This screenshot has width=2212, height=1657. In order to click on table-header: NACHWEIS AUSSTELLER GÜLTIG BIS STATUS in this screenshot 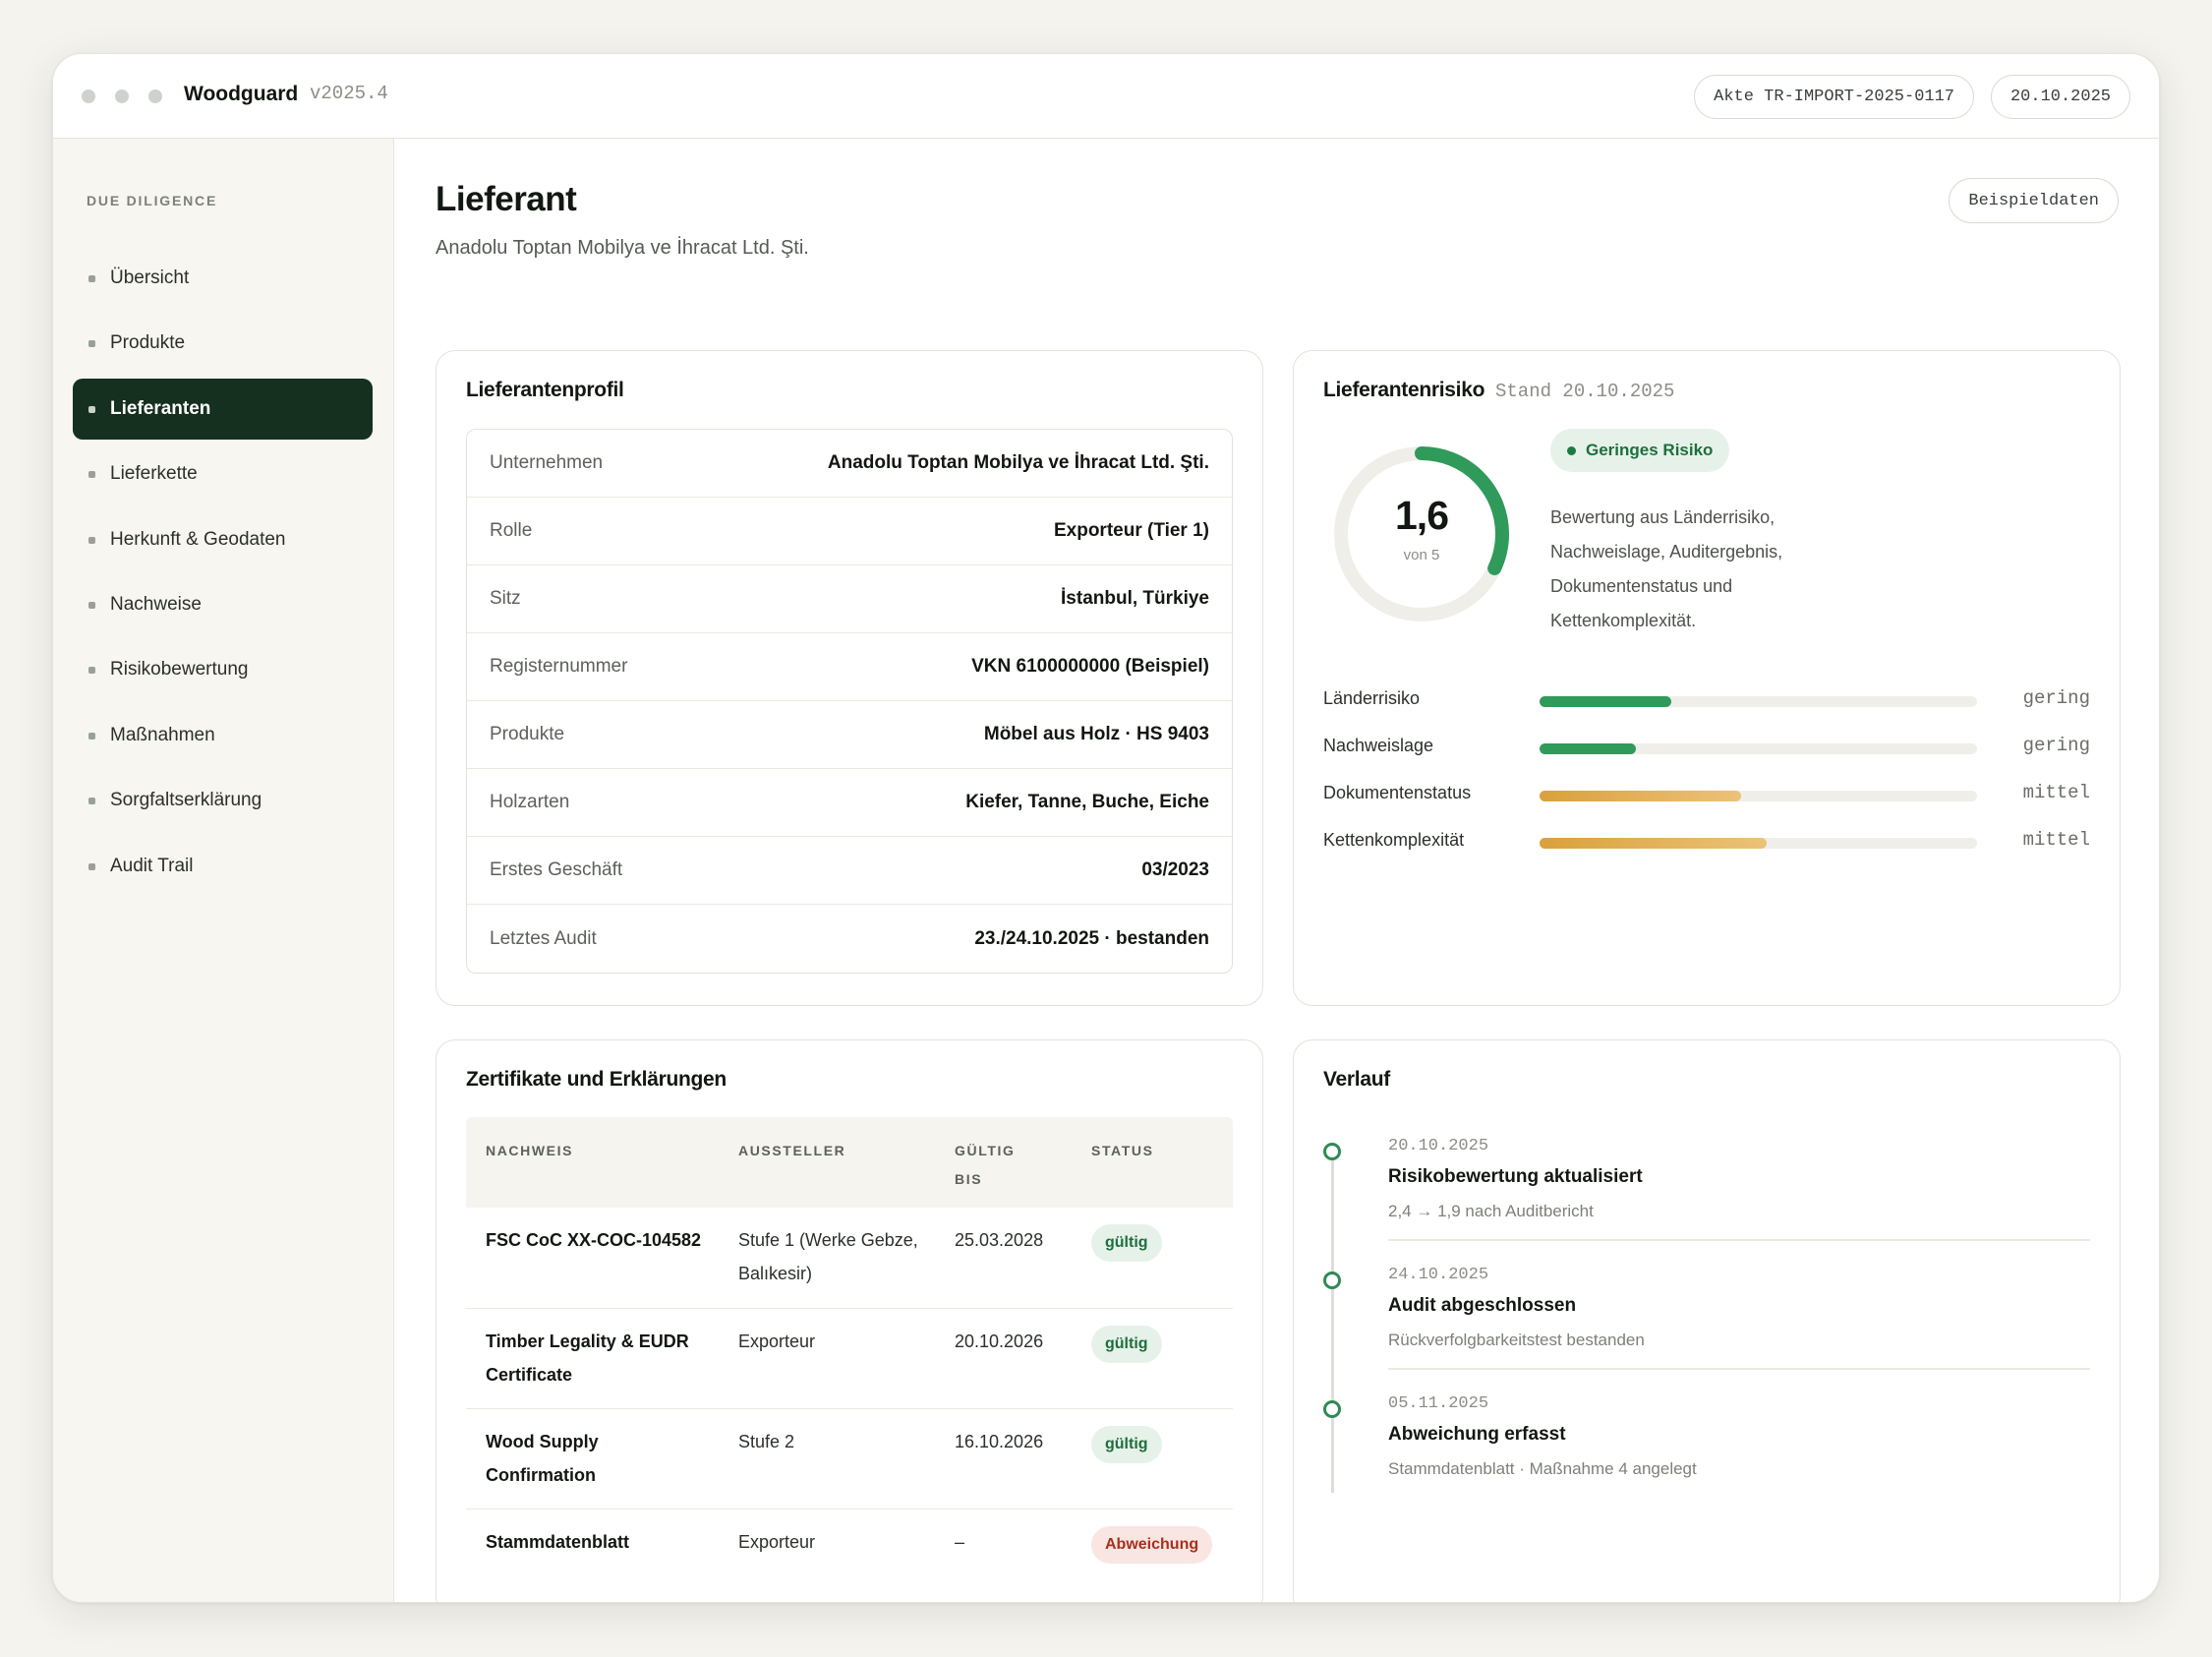, I will do `click(850, 1162)`.